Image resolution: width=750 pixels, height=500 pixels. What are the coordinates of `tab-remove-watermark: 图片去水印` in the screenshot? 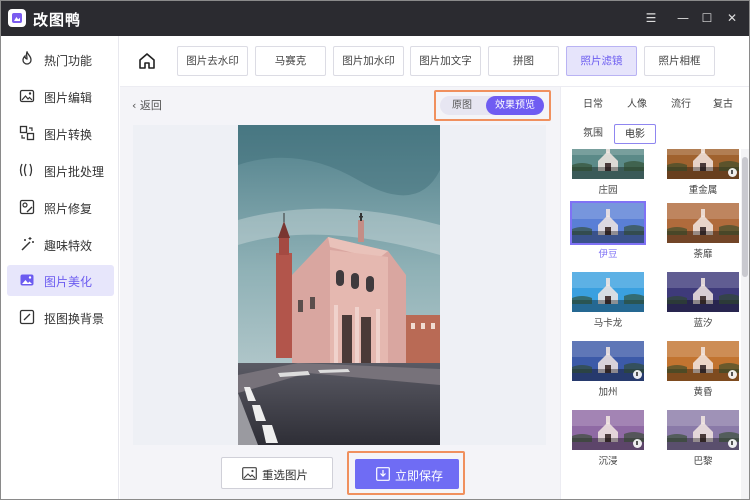 It's located at (212, 61).